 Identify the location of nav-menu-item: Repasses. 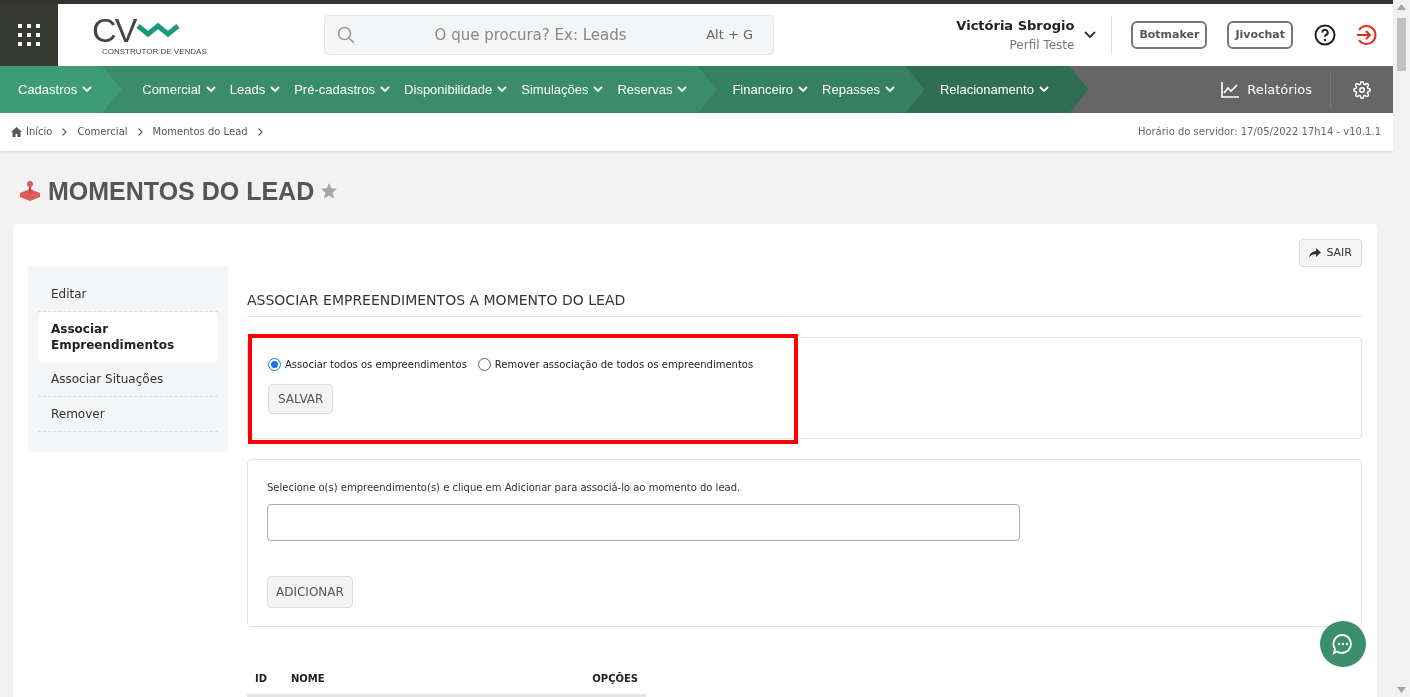
(858, 89).